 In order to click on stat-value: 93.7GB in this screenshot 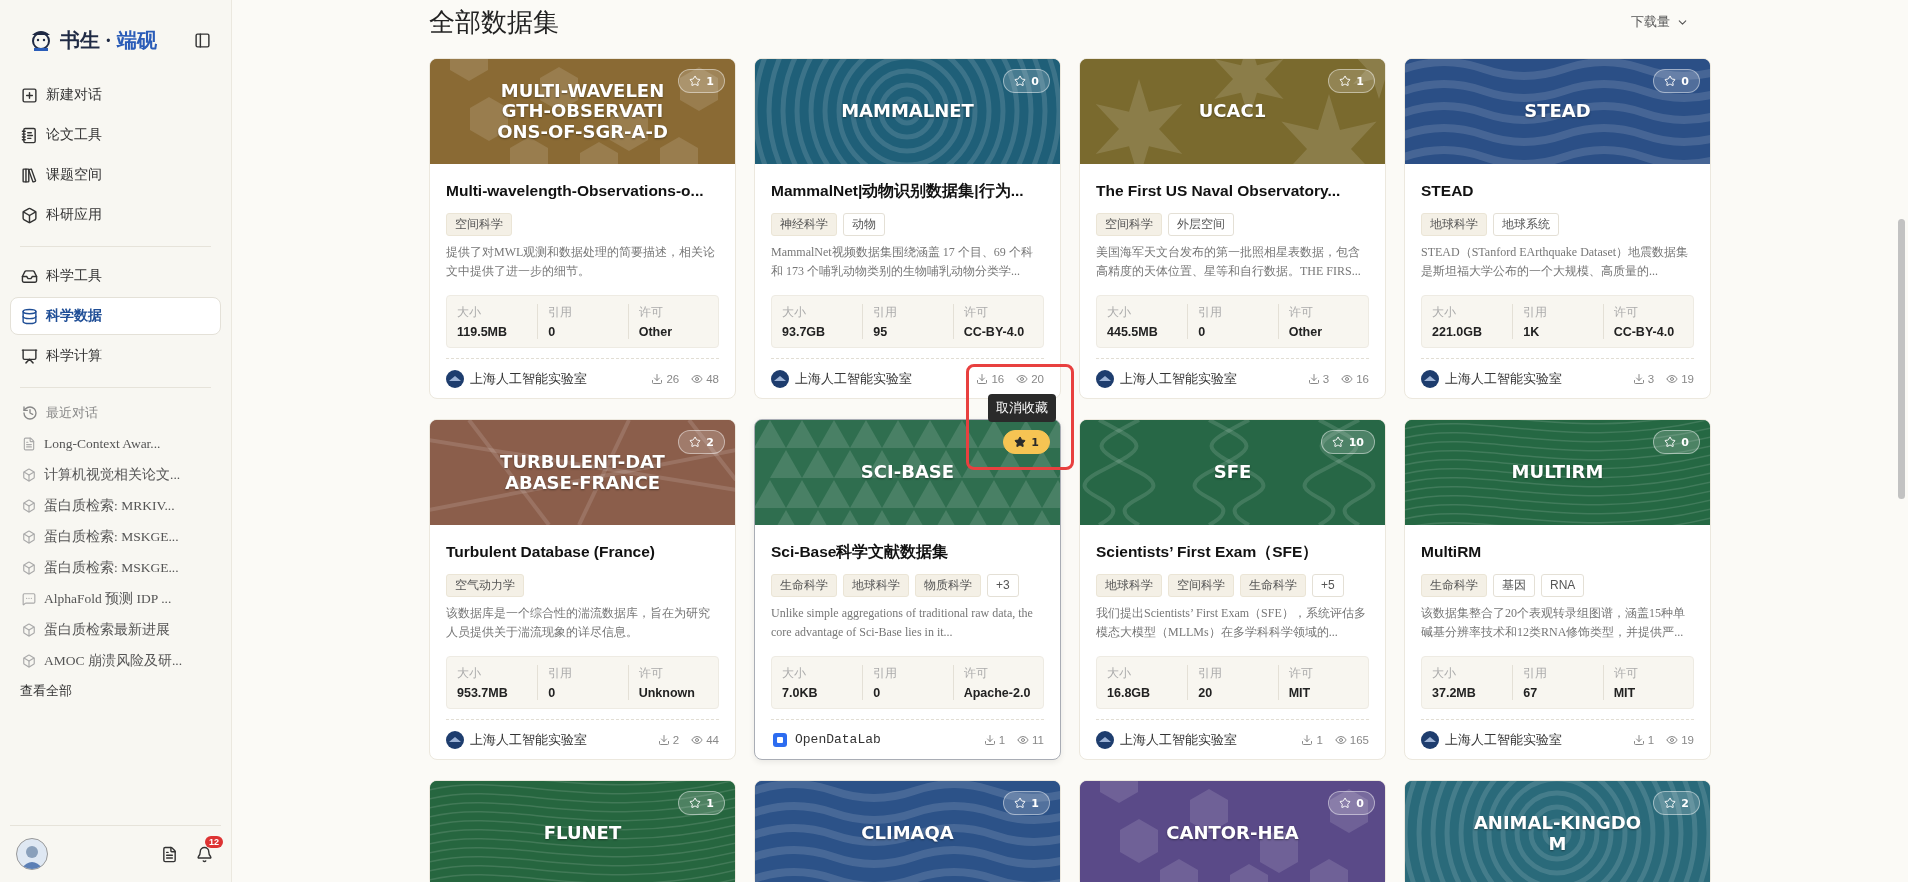, I will do `click(804, 332)`.